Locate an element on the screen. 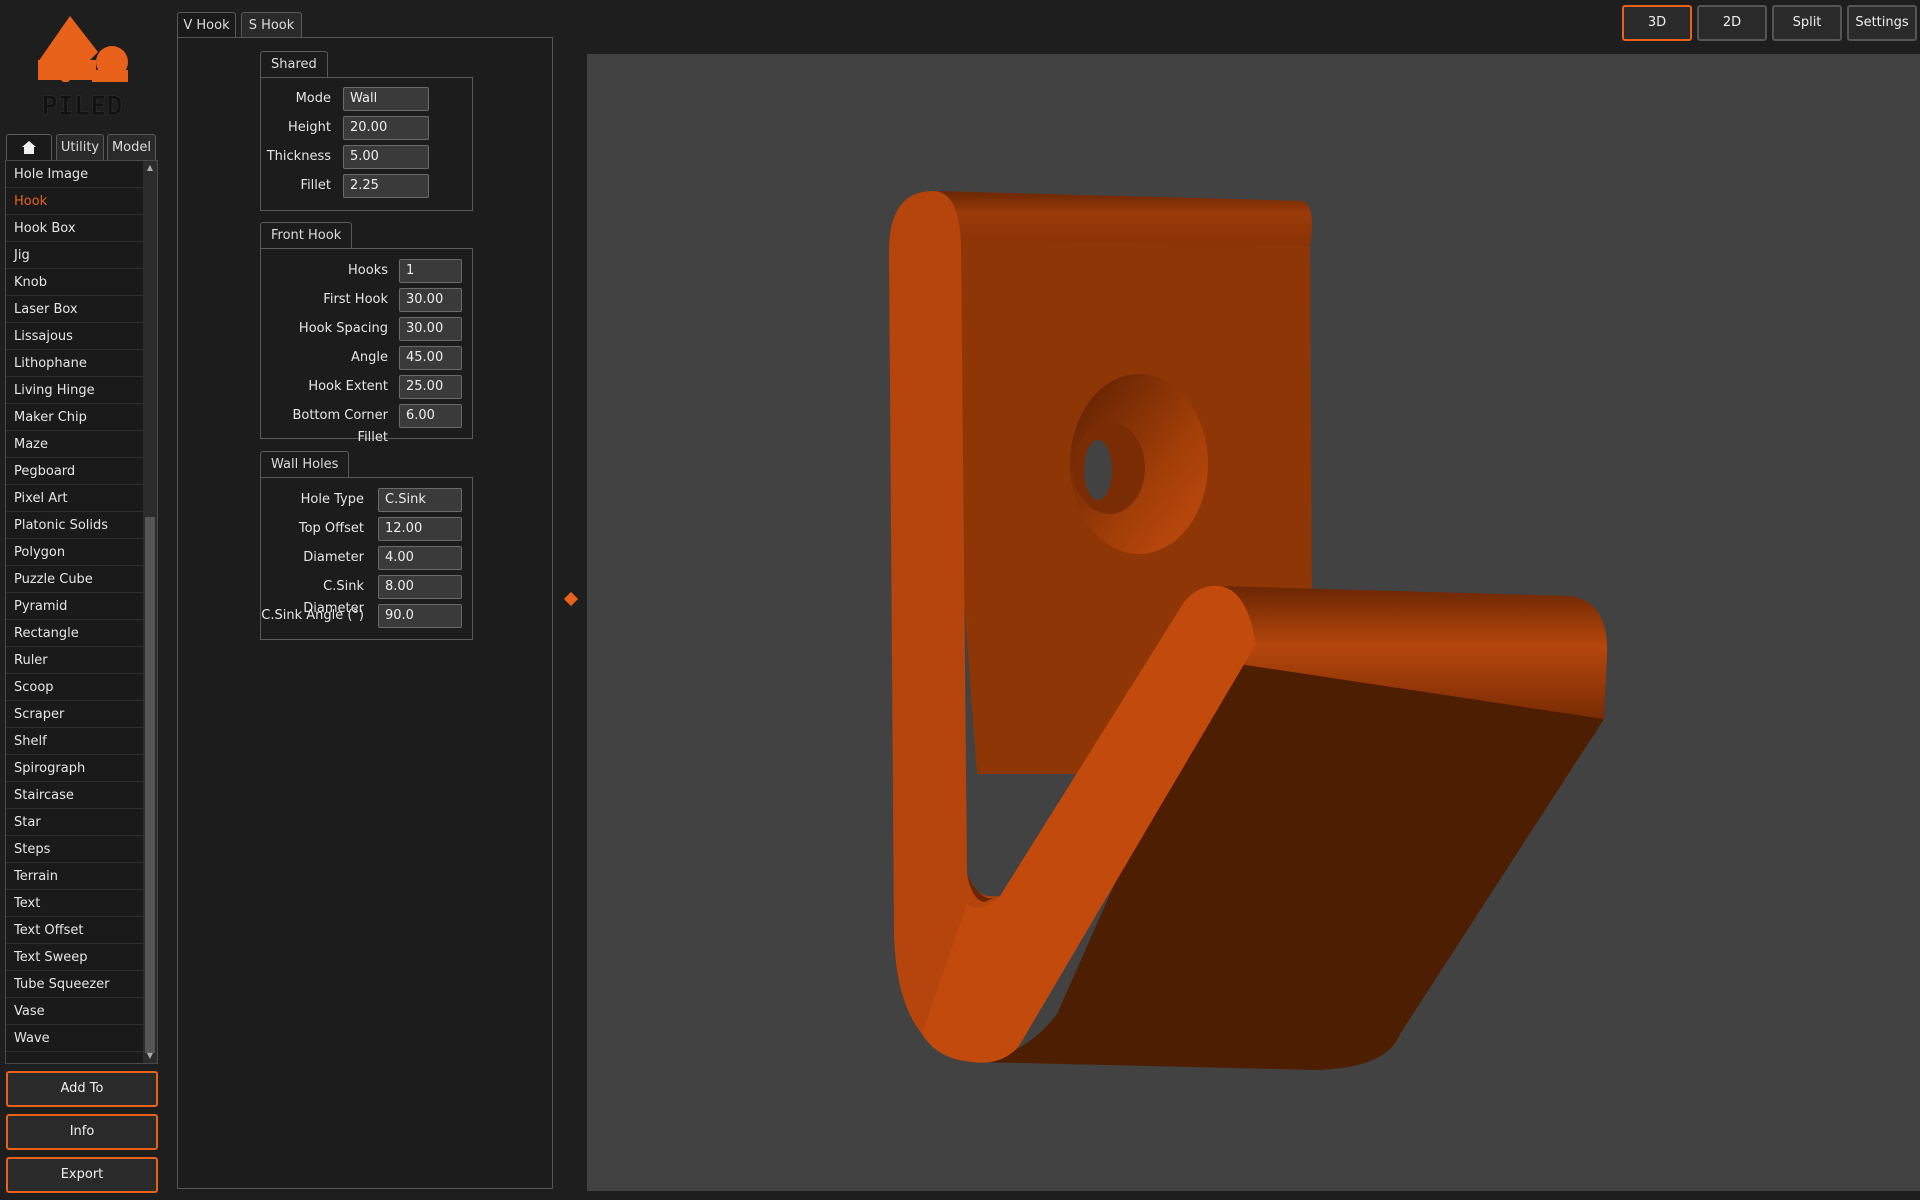 The image size is (1920, 1200). model-list-item: Vase is located at coordinates (75, 1011).